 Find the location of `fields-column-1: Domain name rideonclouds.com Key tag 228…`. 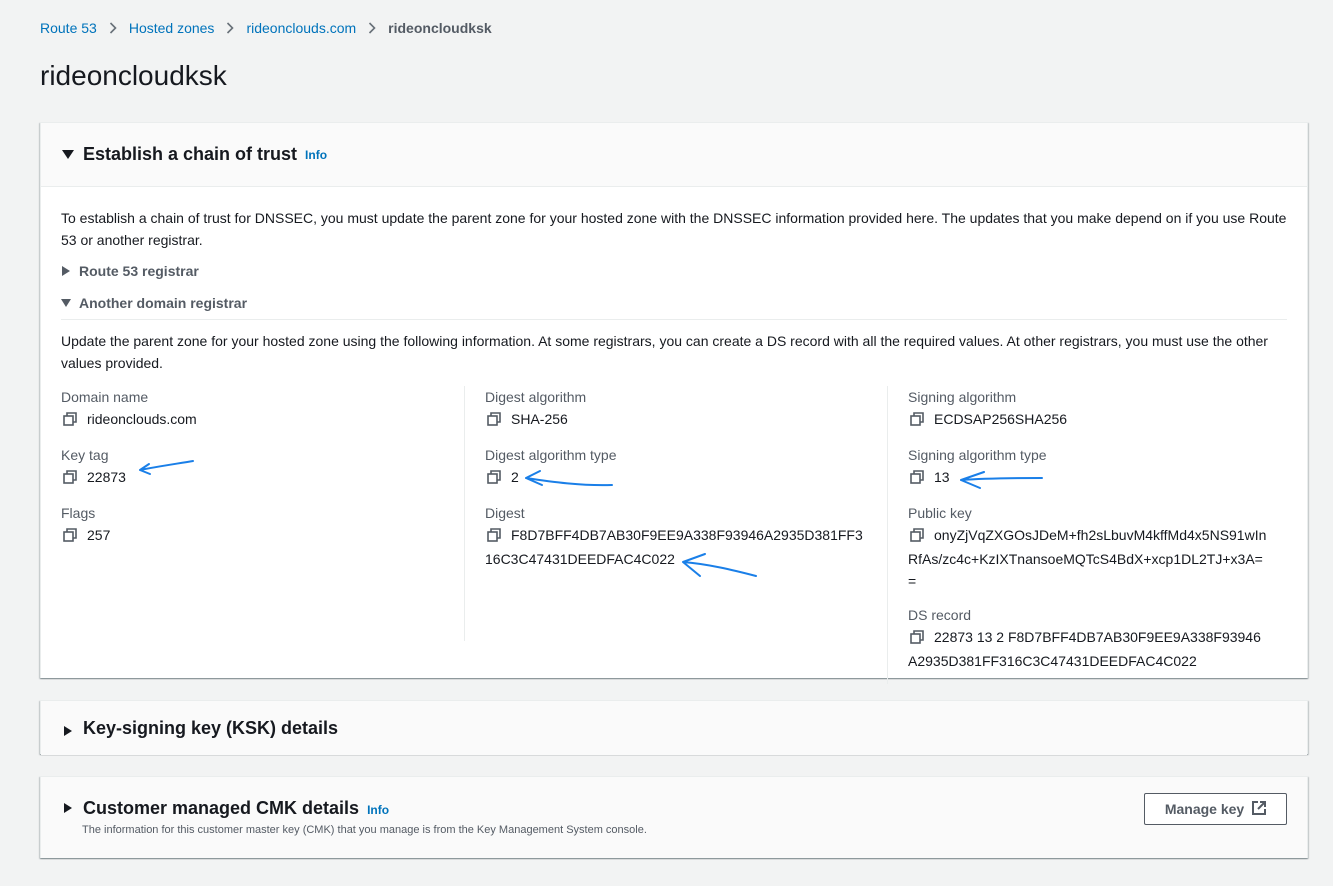

fields-column-1: Domain name rideonclouds.com Key tag 228… is located at coordinates (262, 535).